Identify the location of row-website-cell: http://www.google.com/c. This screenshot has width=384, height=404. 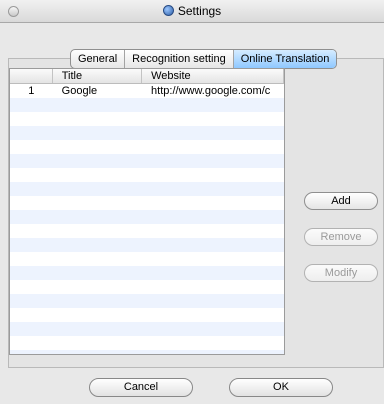
(211, 91).